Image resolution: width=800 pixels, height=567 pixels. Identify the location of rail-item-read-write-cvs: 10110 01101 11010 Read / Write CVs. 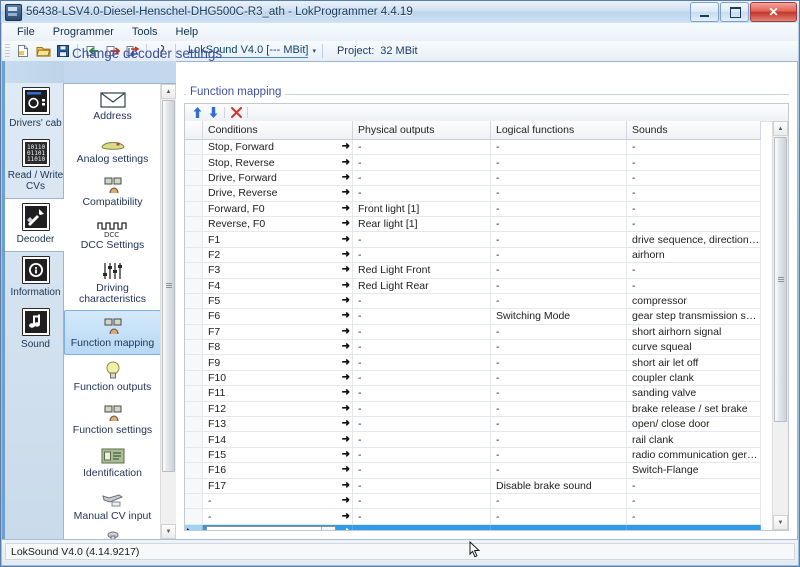
(35, 166).